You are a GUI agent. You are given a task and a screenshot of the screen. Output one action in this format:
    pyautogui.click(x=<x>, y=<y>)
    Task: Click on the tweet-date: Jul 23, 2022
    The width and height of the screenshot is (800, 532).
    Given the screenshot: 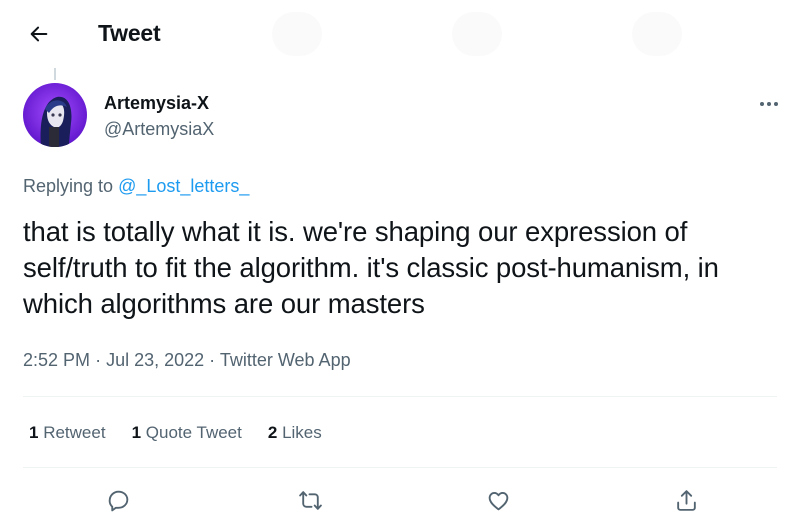 What is the action you would take?
    pyautogui.click(x=155, y=360)
    